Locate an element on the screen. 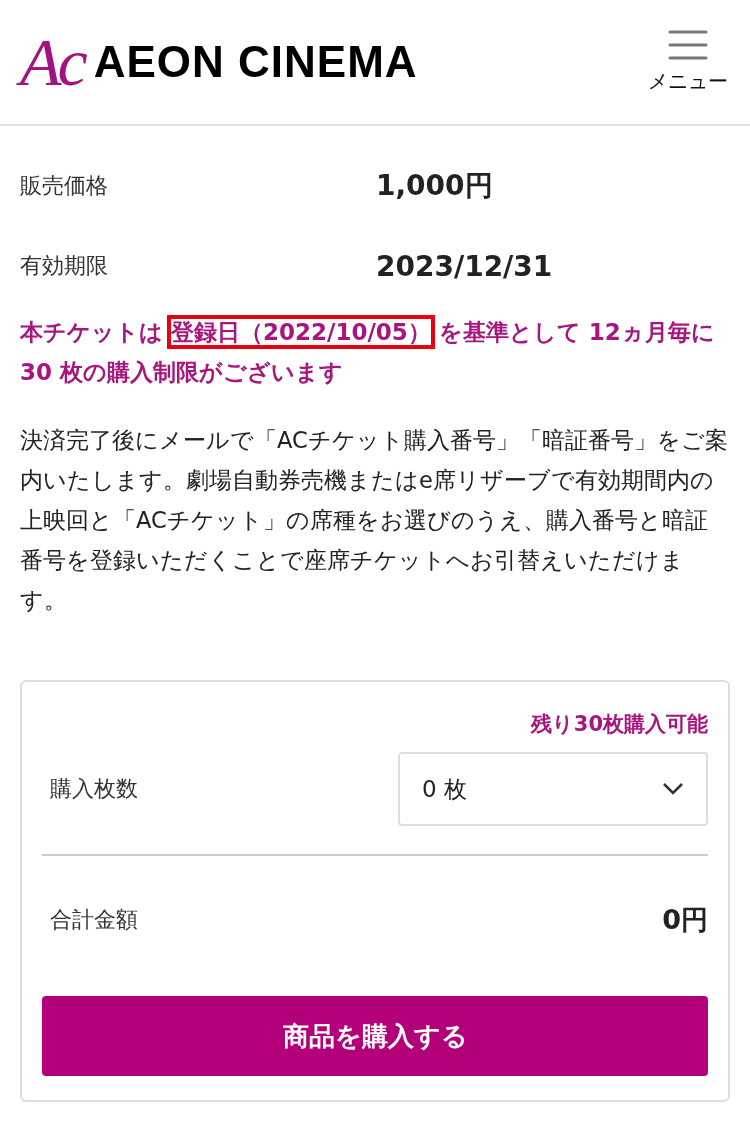 Image resolution: width=750 pixels, height=1136 pixels. remaining-count: 残り30枚購入可能 is located at coordinates (618, 724).